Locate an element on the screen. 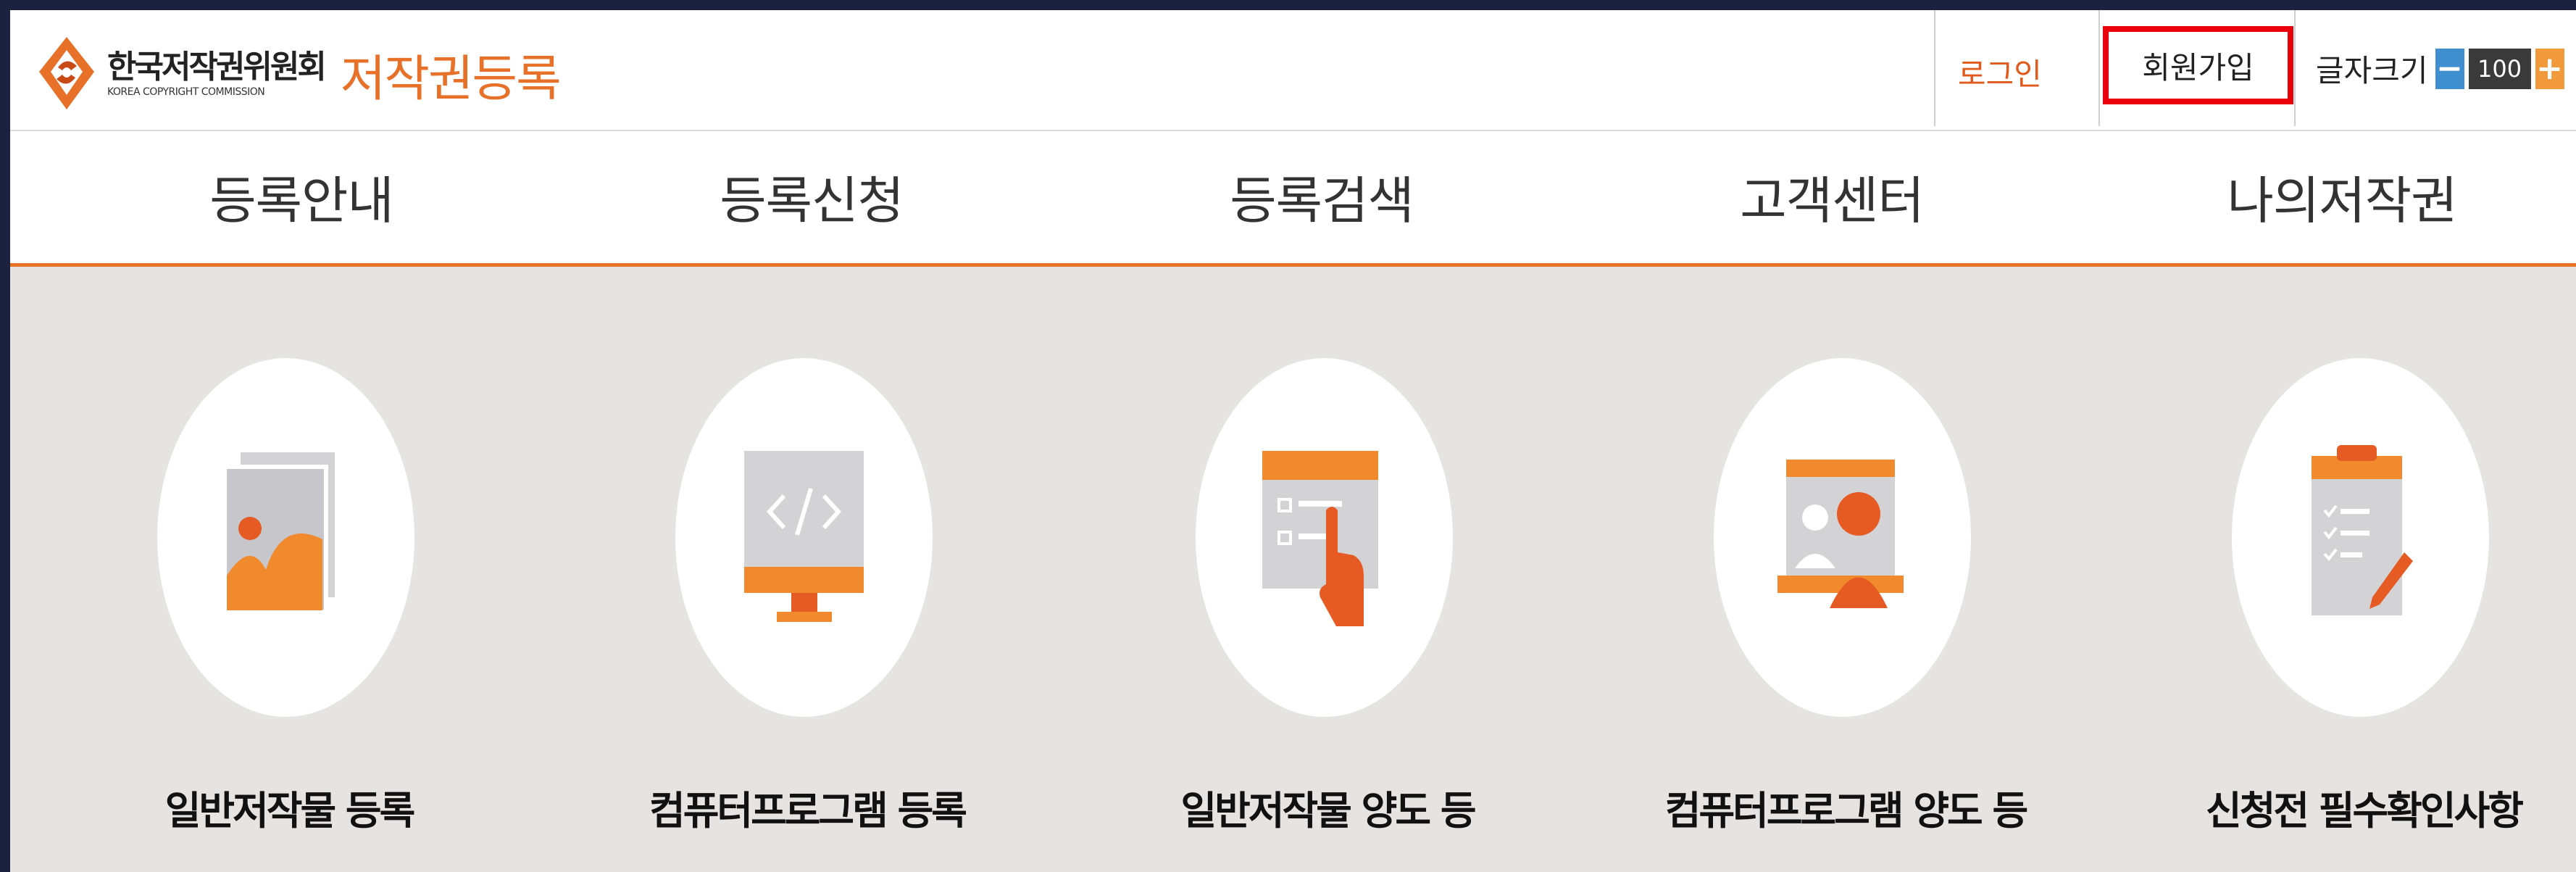 The height and width of the screenshot is (872, 2576). font-size-increase-button: + is located at coordinates (2549, 68).